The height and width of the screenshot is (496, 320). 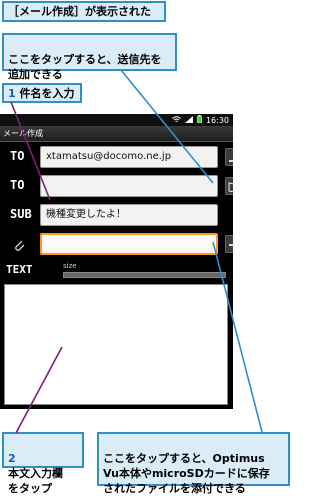 What do you see at coordinates (19, 246) in the screenshot?
I see `paperclip-icon` at bounding box center [19, 246].